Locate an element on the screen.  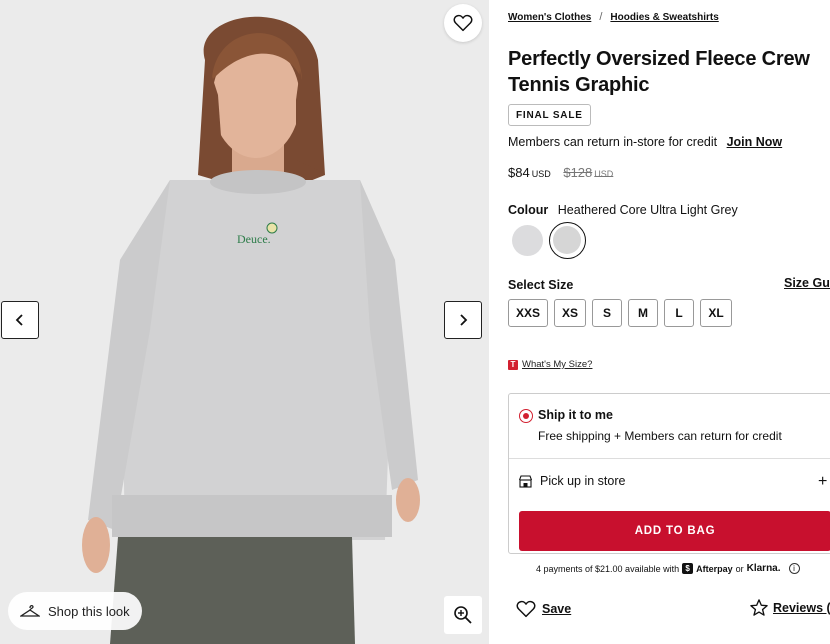
next-image-button is located at coordinates (463, 320).